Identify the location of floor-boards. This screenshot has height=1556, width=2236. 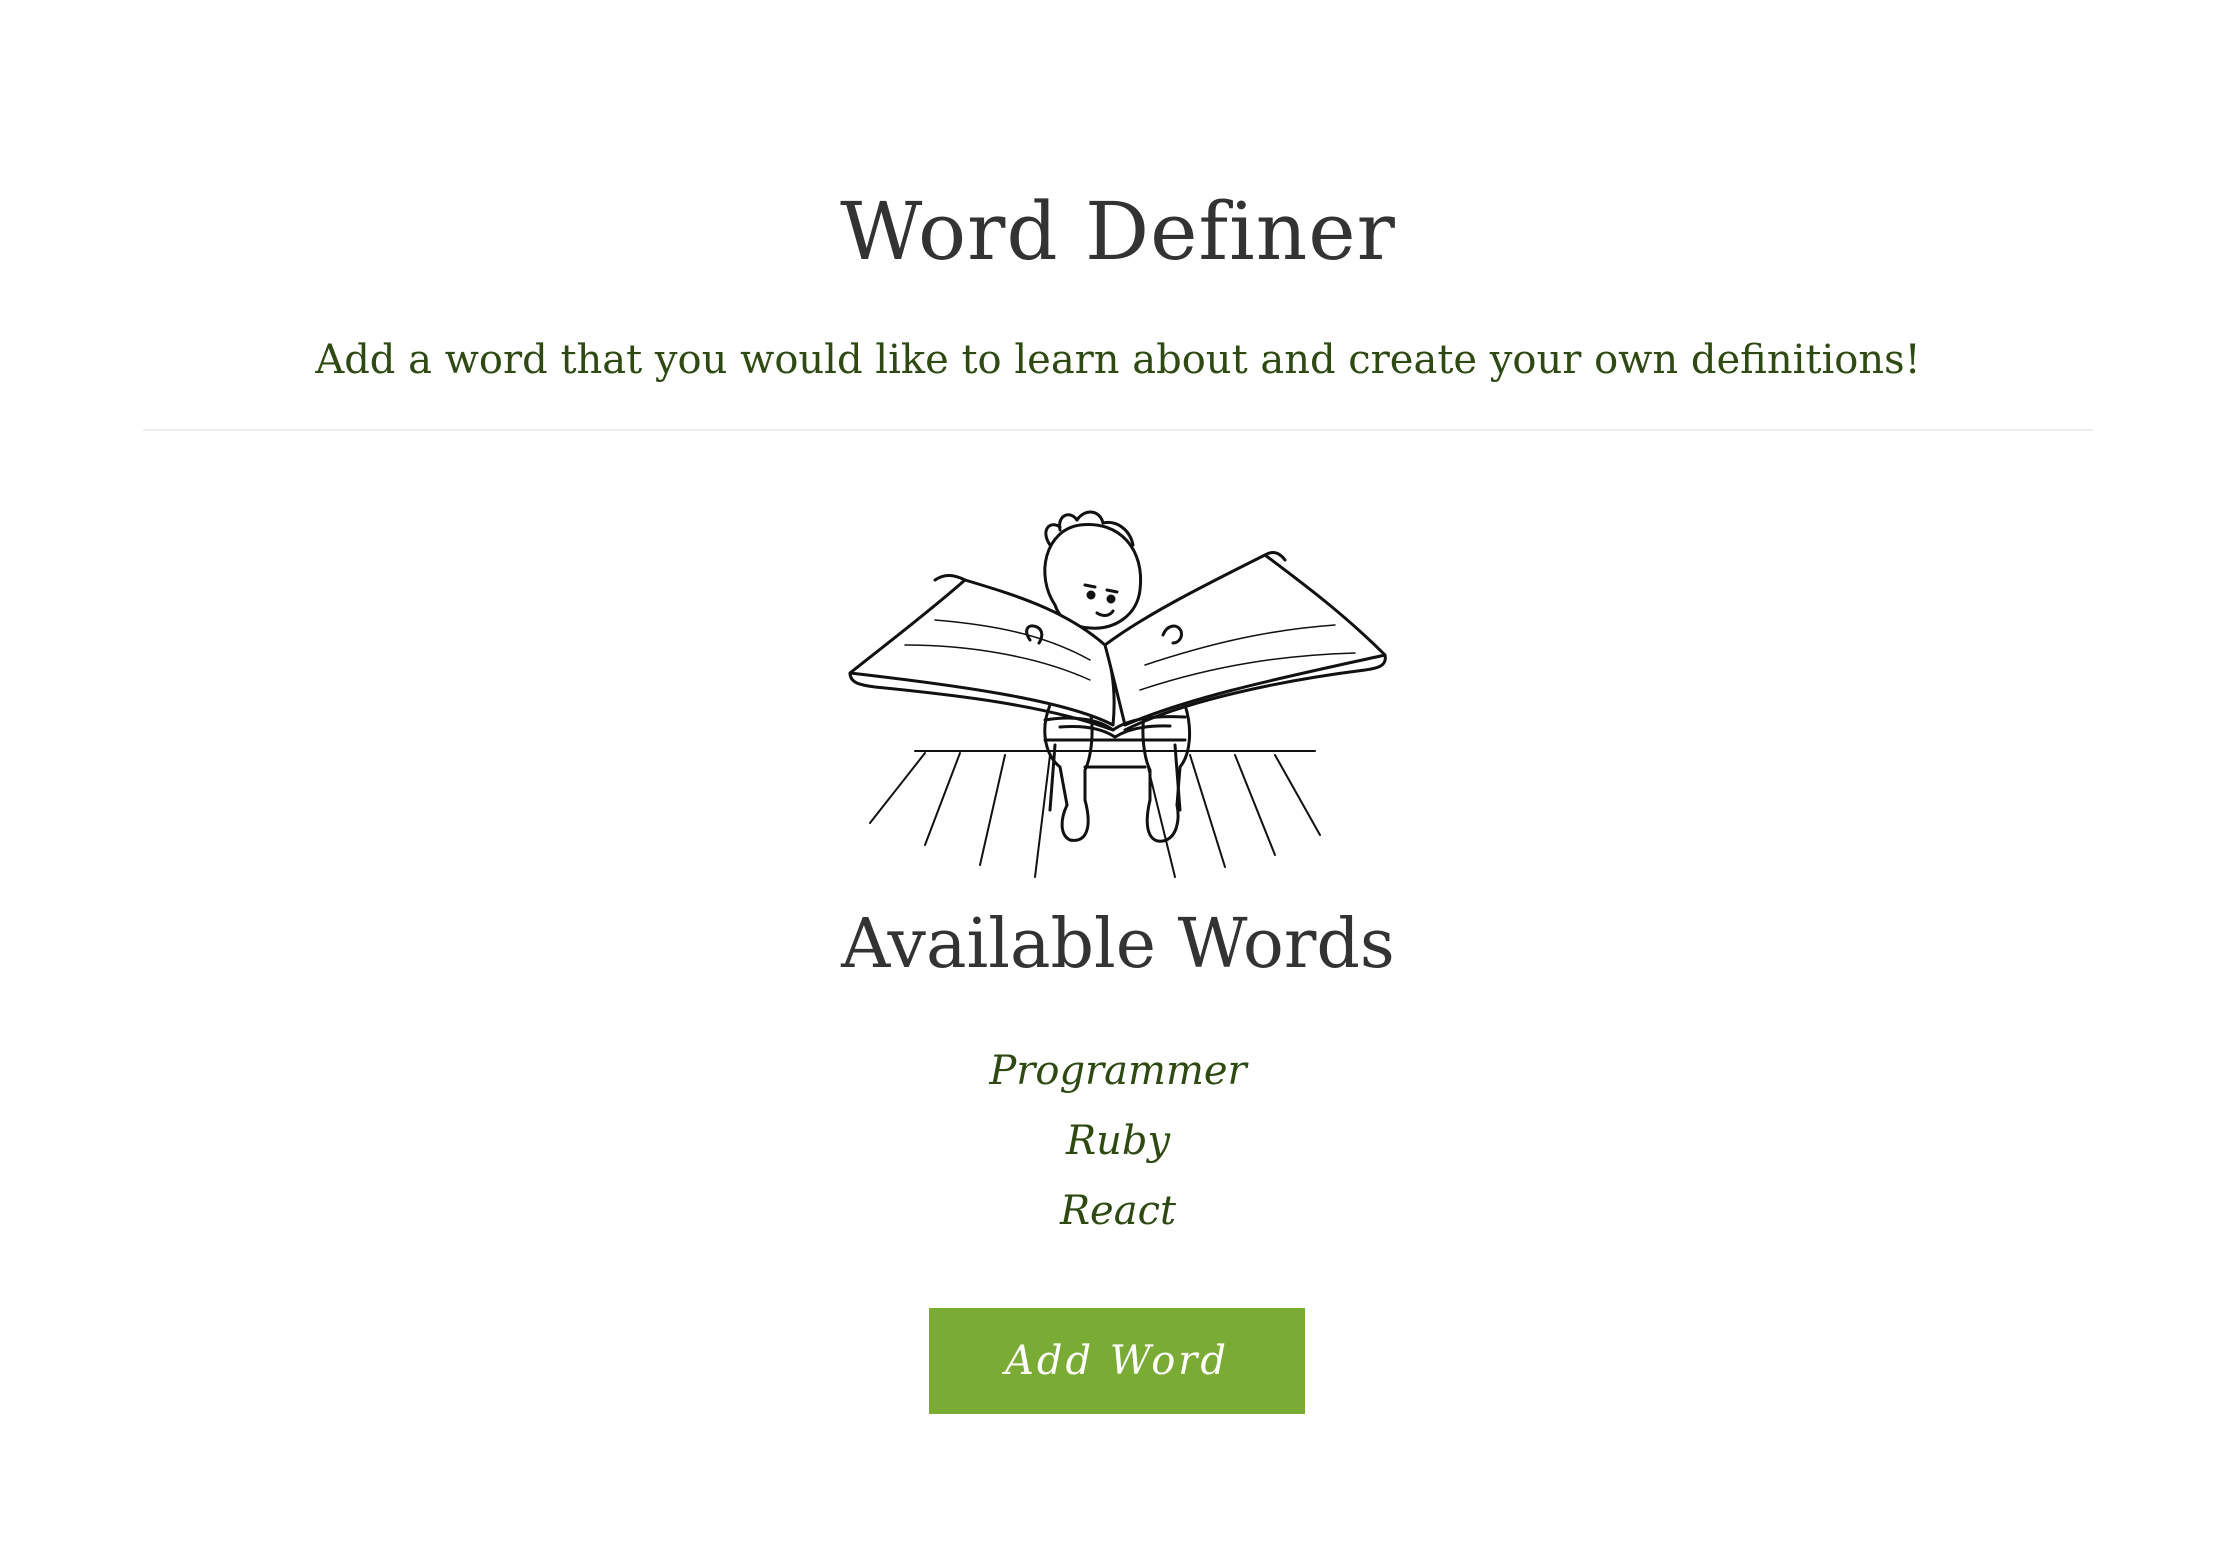
(1095, 814).